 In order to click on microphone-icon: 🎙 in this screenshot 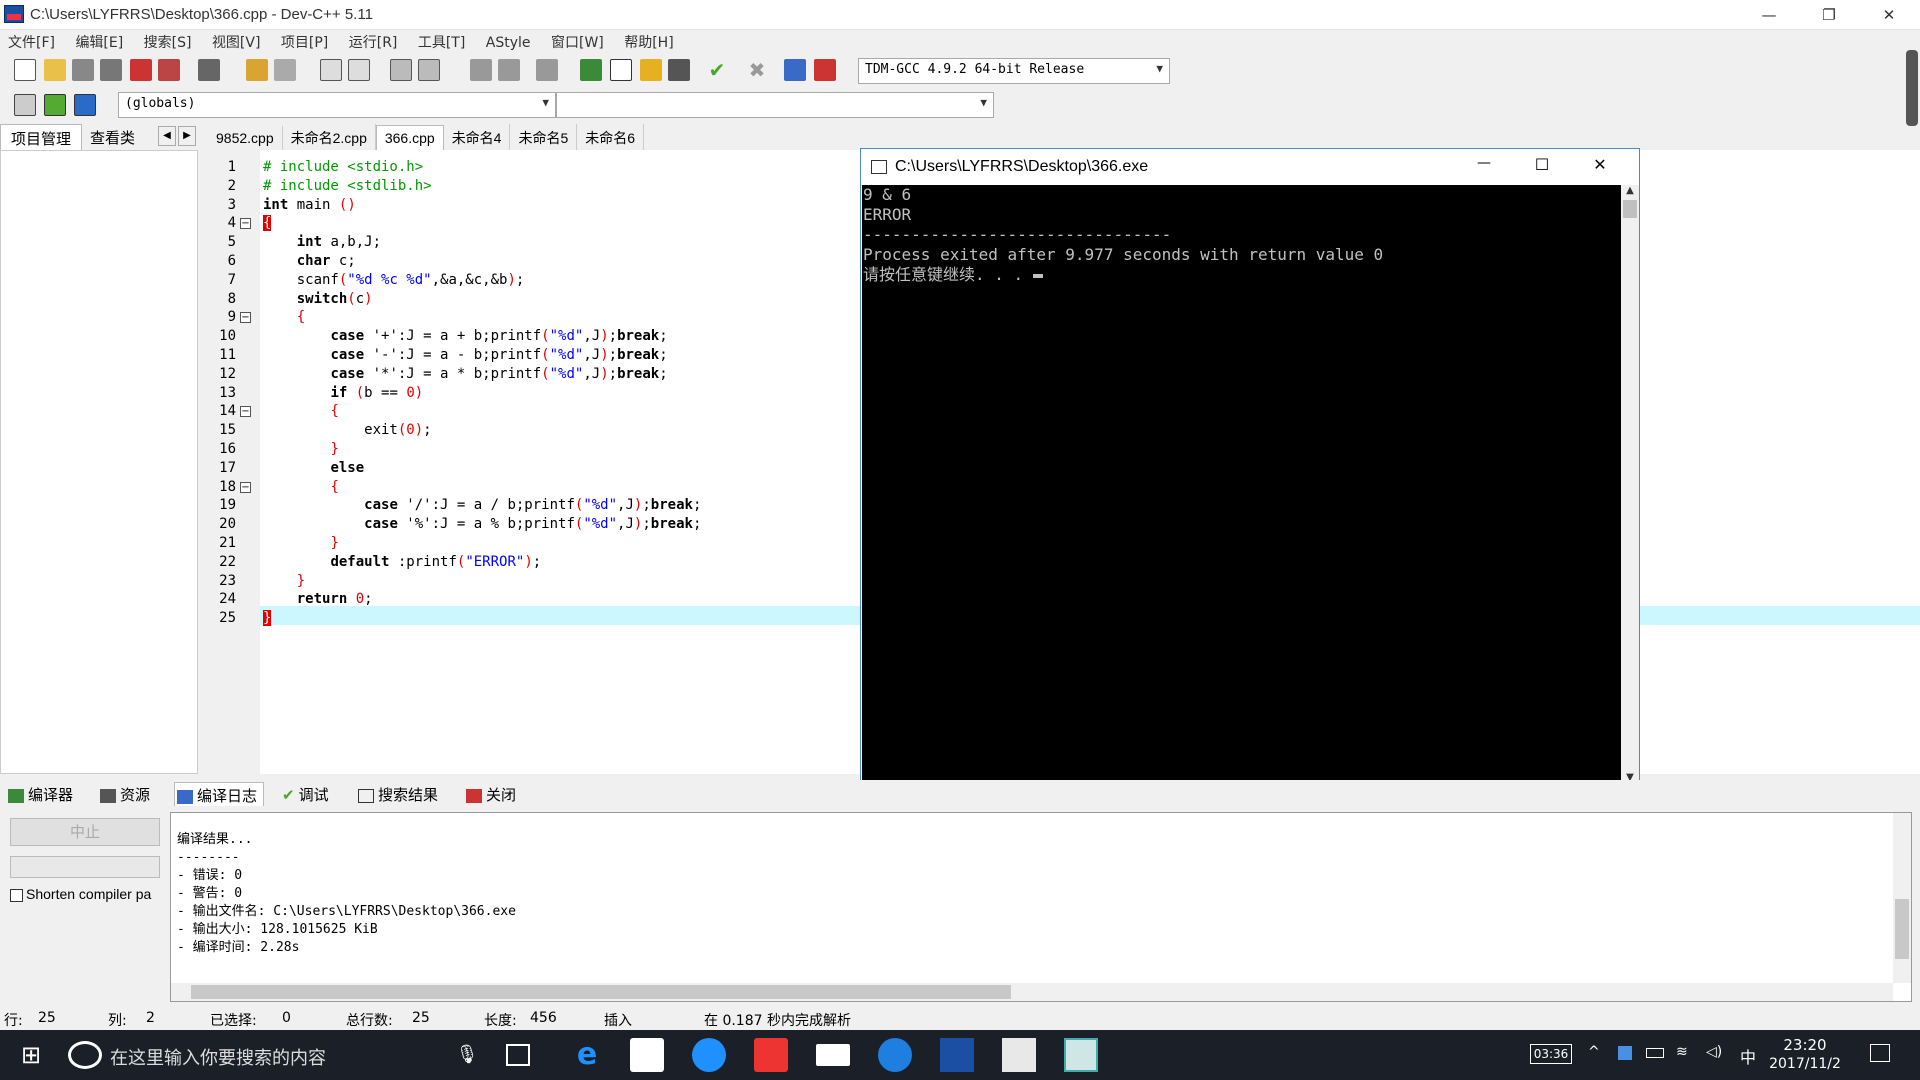, I will do `click(467, 1055)`.